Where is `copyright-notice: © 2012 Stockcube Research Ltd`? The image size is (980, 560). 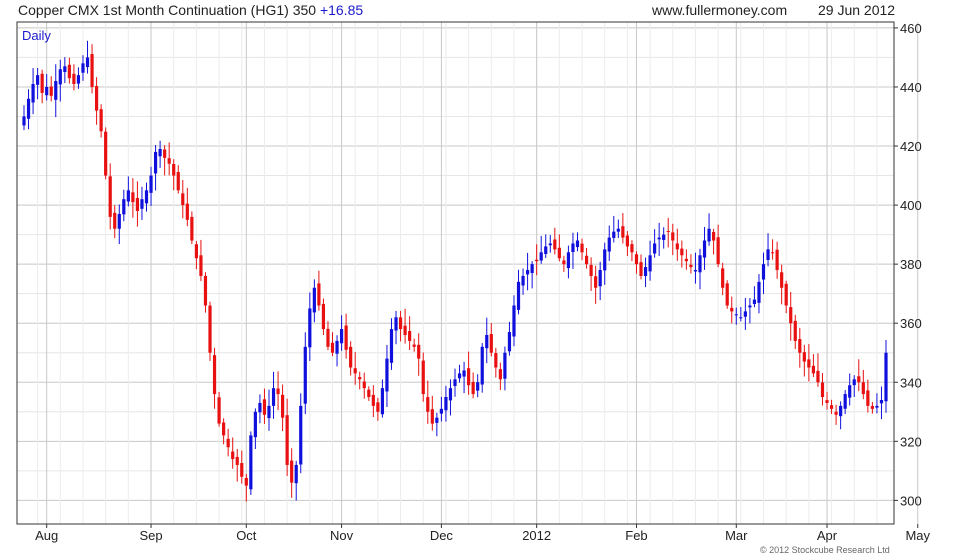
copyright-notice: © 2012 Stockcube Research Ltd is located at coordinates (825, 550).